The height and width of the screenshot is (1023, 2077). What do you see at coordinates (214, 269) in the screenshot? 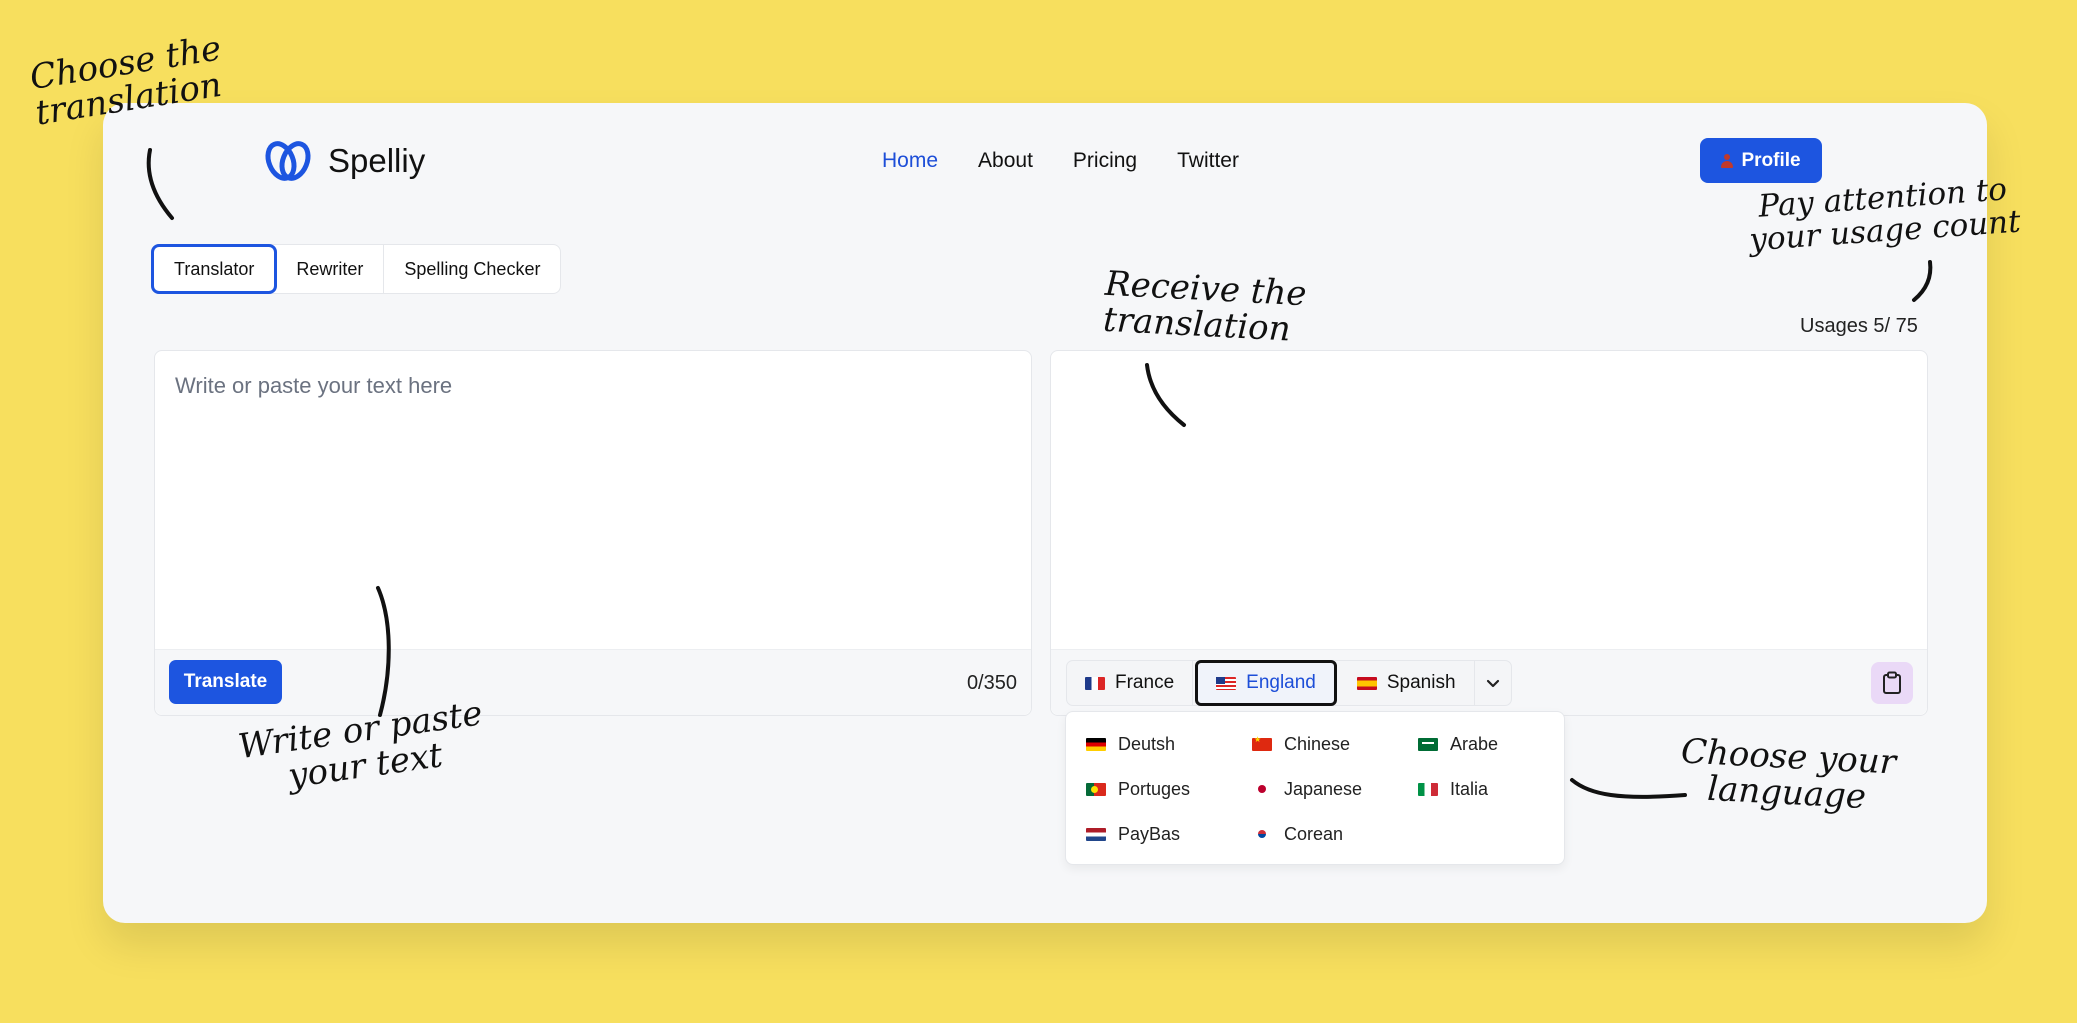
I see `tab-translator: Translator` at bounding box center [214, 269].